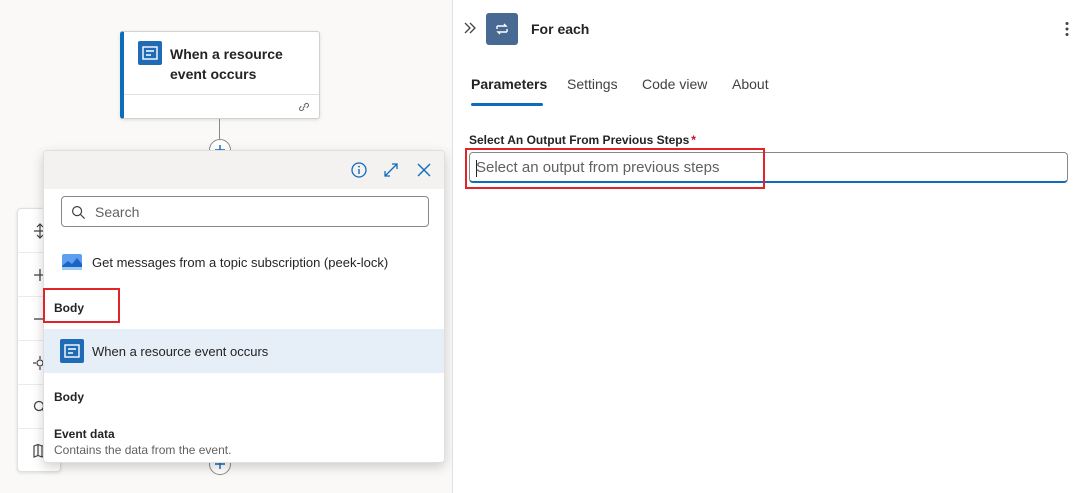 Image resolution: width=1082 pixels, height=493 pixels. I want to click on tab-label: Parameters, so click(509, 84).